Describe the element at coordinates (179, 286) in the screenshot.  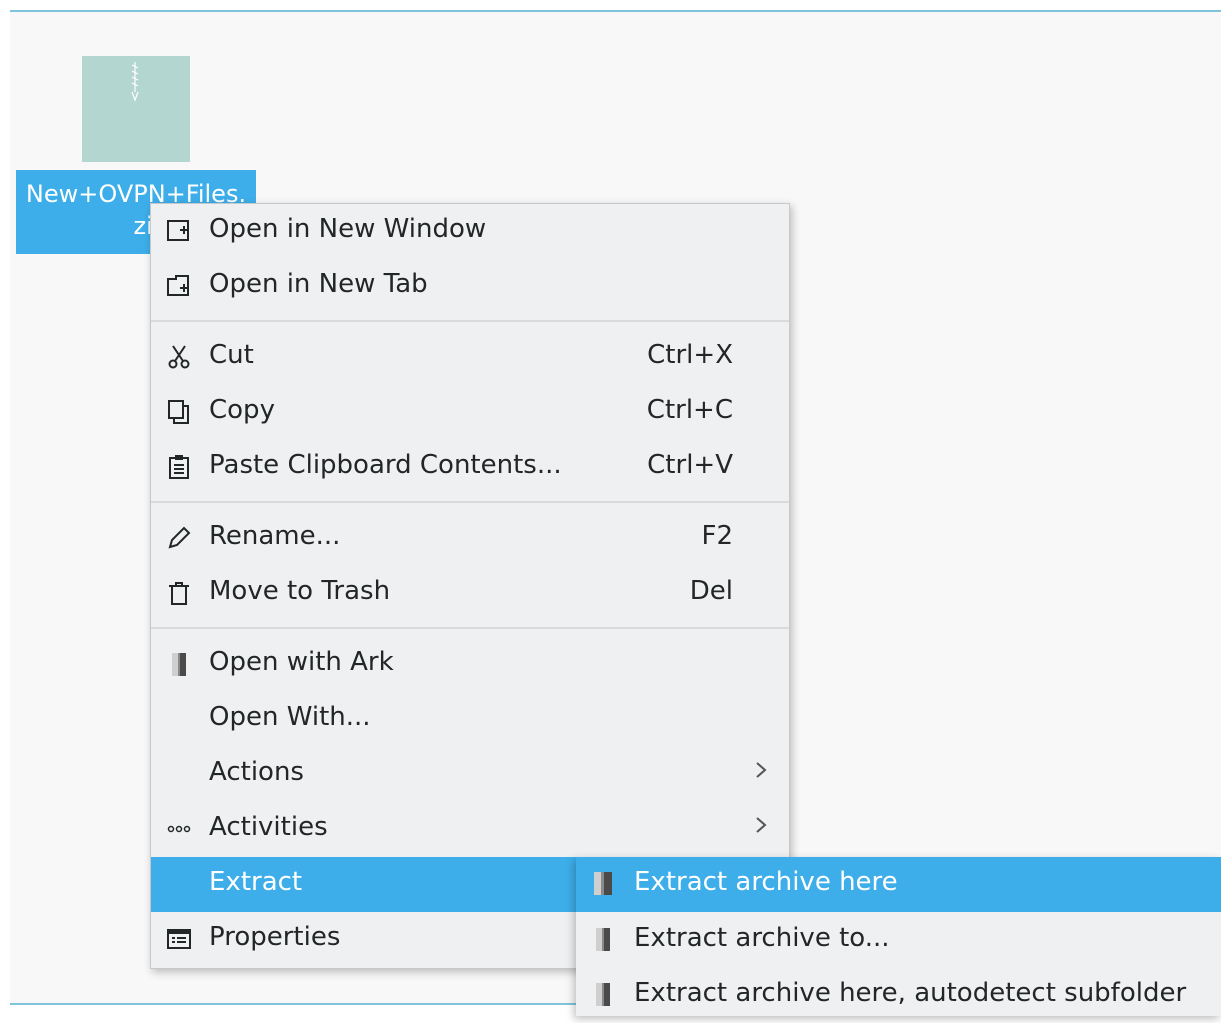
I see `new-tab-icon` at that location.